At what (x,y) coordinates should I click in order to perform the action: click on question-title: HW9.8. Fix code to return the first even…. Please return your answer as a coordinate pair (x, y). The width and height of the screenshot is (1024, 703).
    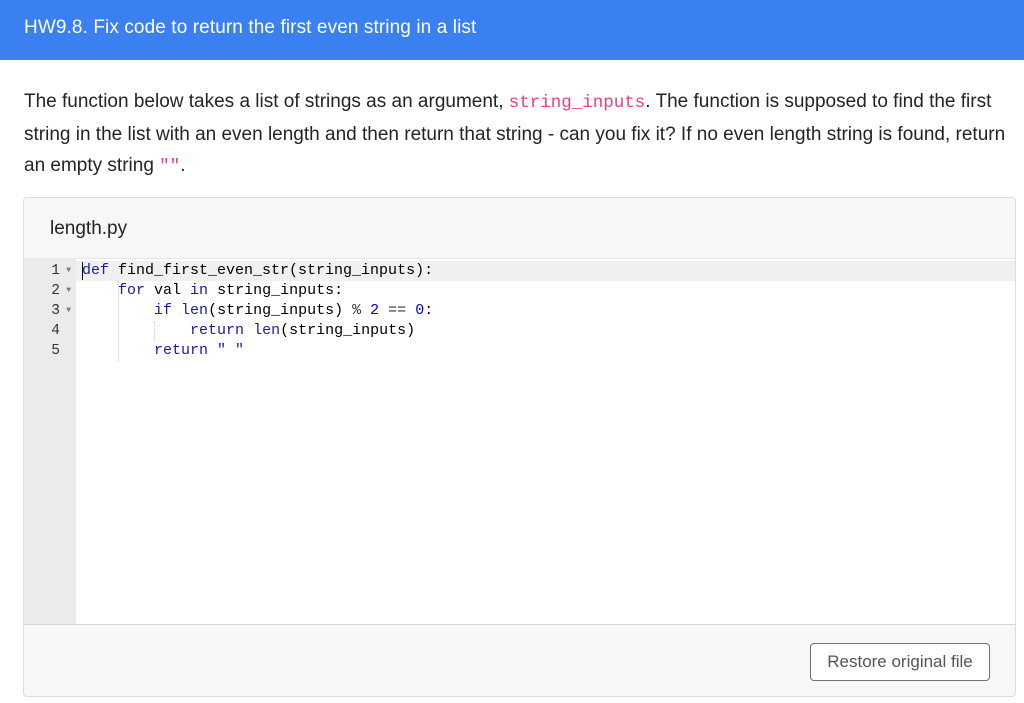
    Looking at the image, I should click on (250, 27).